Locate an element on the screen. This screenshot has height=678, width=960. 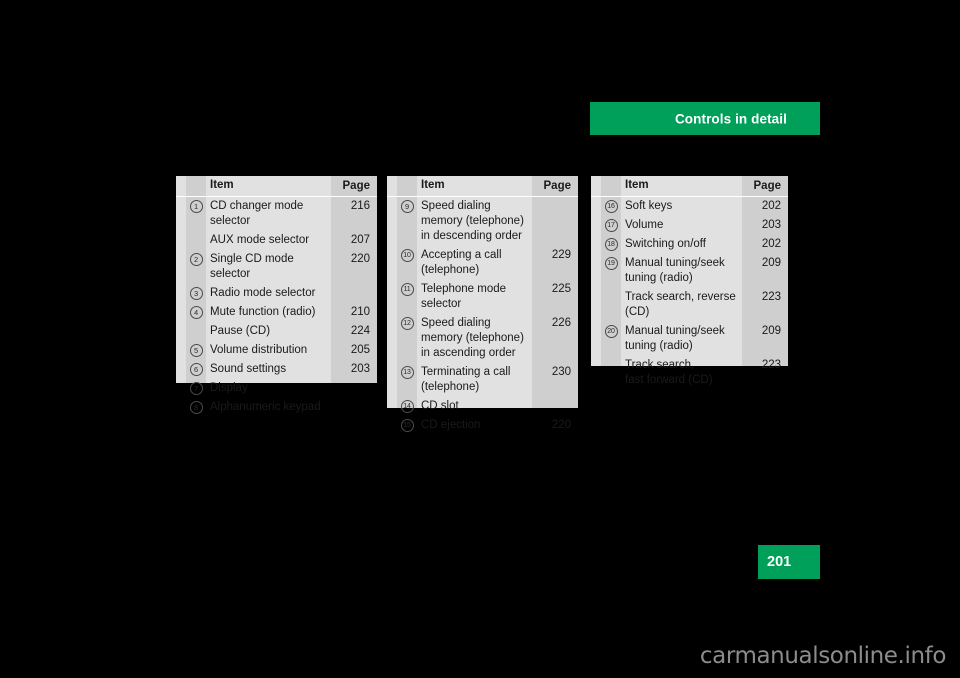
row-page-number: 225 is located at coordinates (561, 289).